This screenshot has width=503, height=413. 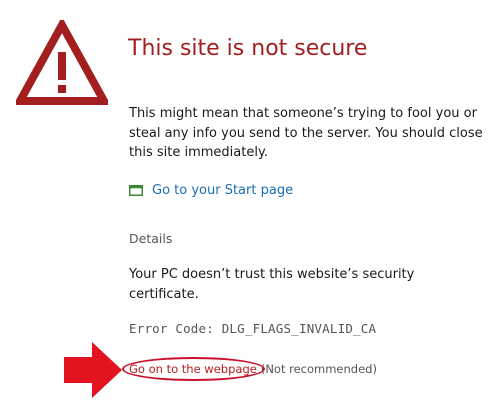 I want to click on window-icon, so click(x=136, y=190).